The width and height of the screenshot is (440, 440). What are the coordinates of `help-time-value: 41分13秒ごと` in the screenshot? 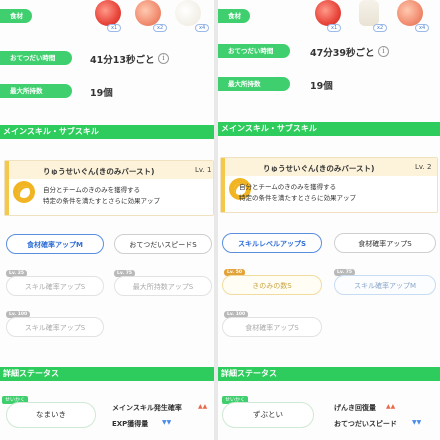 It's located at (122, 60).